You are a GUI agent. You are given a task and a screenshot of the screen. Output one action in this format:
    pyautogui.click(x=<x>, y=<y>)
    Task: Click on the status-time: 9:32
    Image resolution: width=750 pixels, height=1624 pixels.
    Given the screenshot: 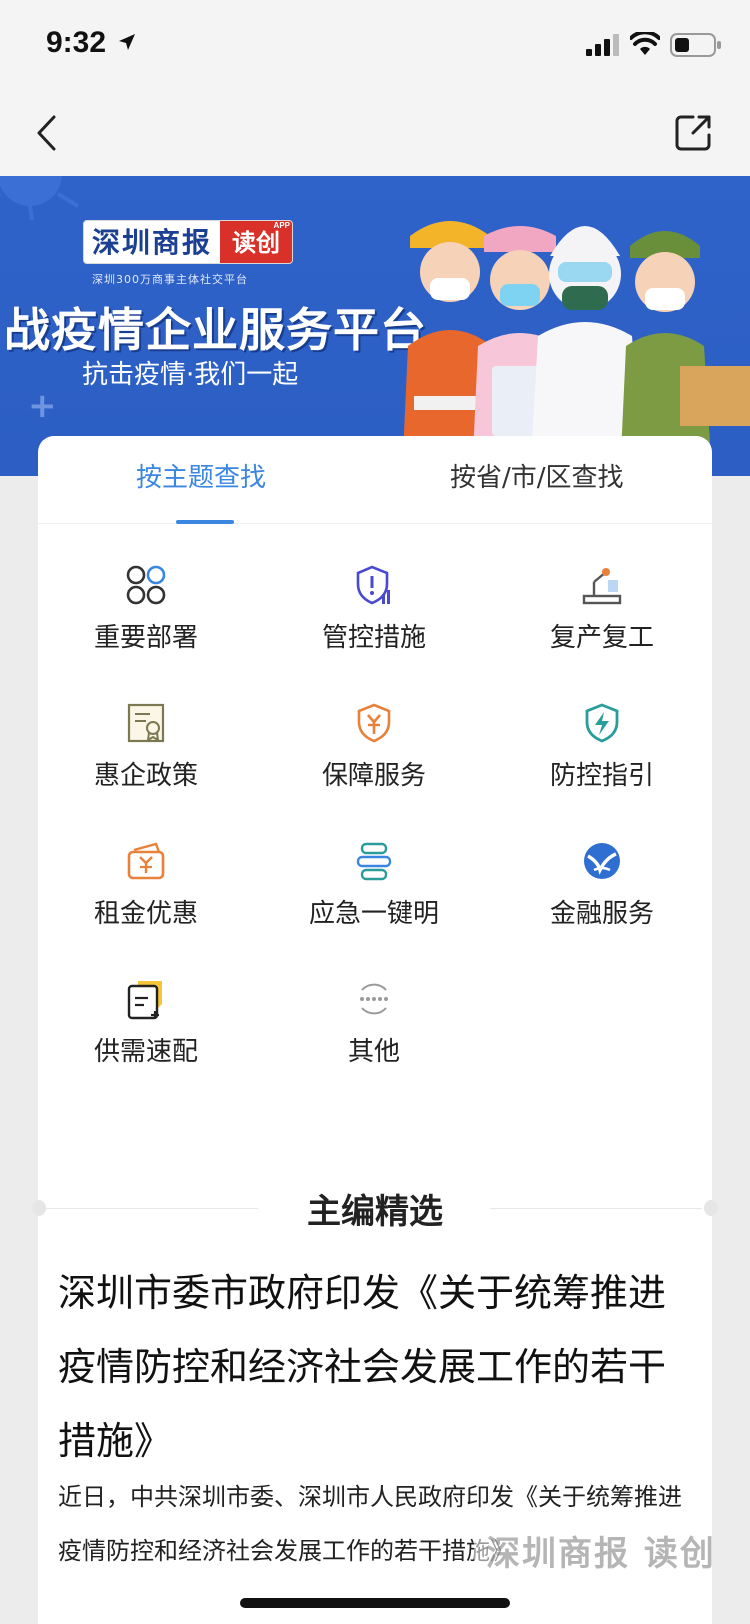 What is the action you would take?
    pyautogui.click(x=76, y=42)
    